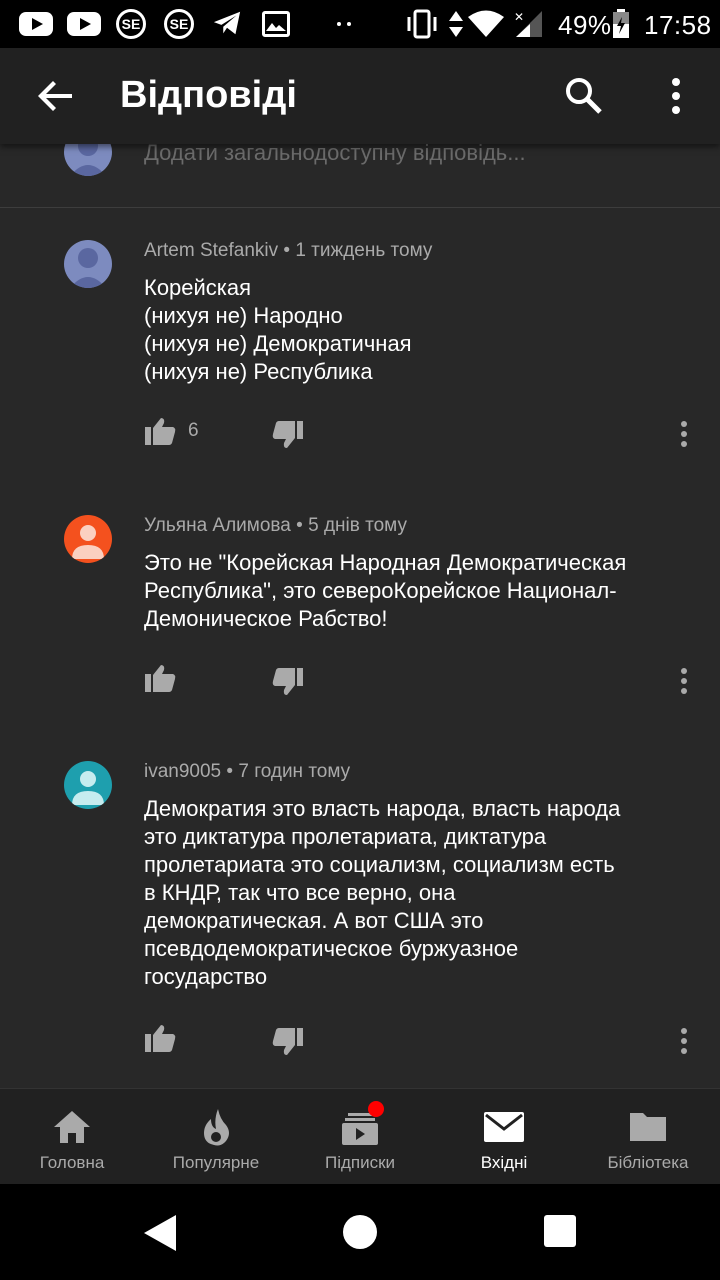  Describe the element at coordinates (160, 1233) in the screenshot. I see `system-back-icon` at that location.